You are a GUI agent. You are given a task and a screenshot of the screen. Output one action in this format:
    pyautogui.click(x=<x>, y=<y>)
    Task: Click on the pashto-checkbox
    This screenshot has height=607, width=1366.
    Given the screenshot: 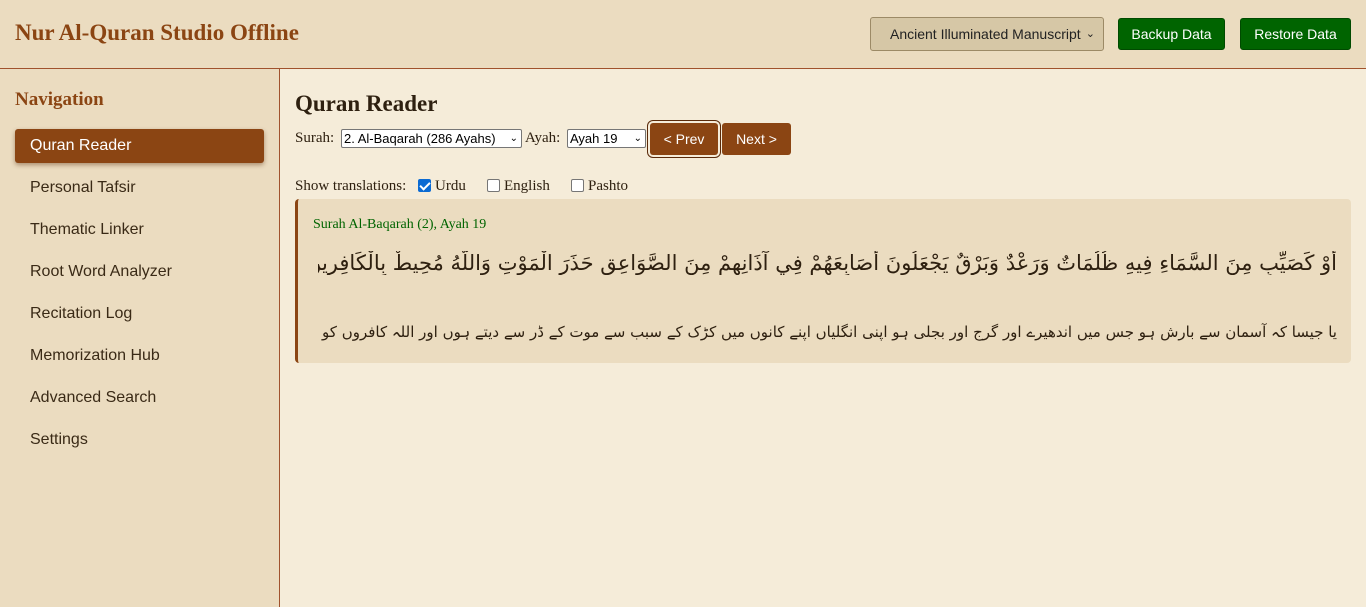 What is the action you would take?
    pyautogui.click(x=577, y=185)
    